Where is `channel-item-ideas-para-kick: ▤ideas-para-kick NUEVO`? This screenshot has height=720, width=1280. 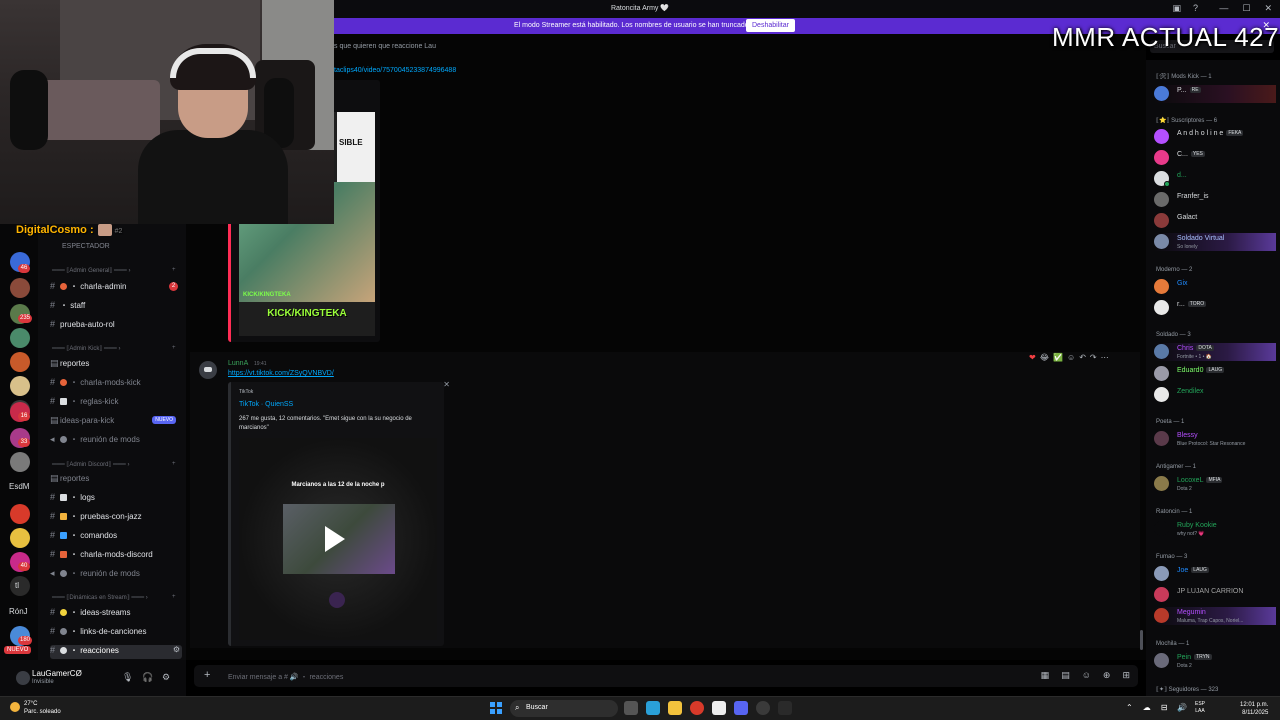
channel-item-ideas-para-kick: ▤ideas-para-kick NUEVO is located at coordinates (116, 422).